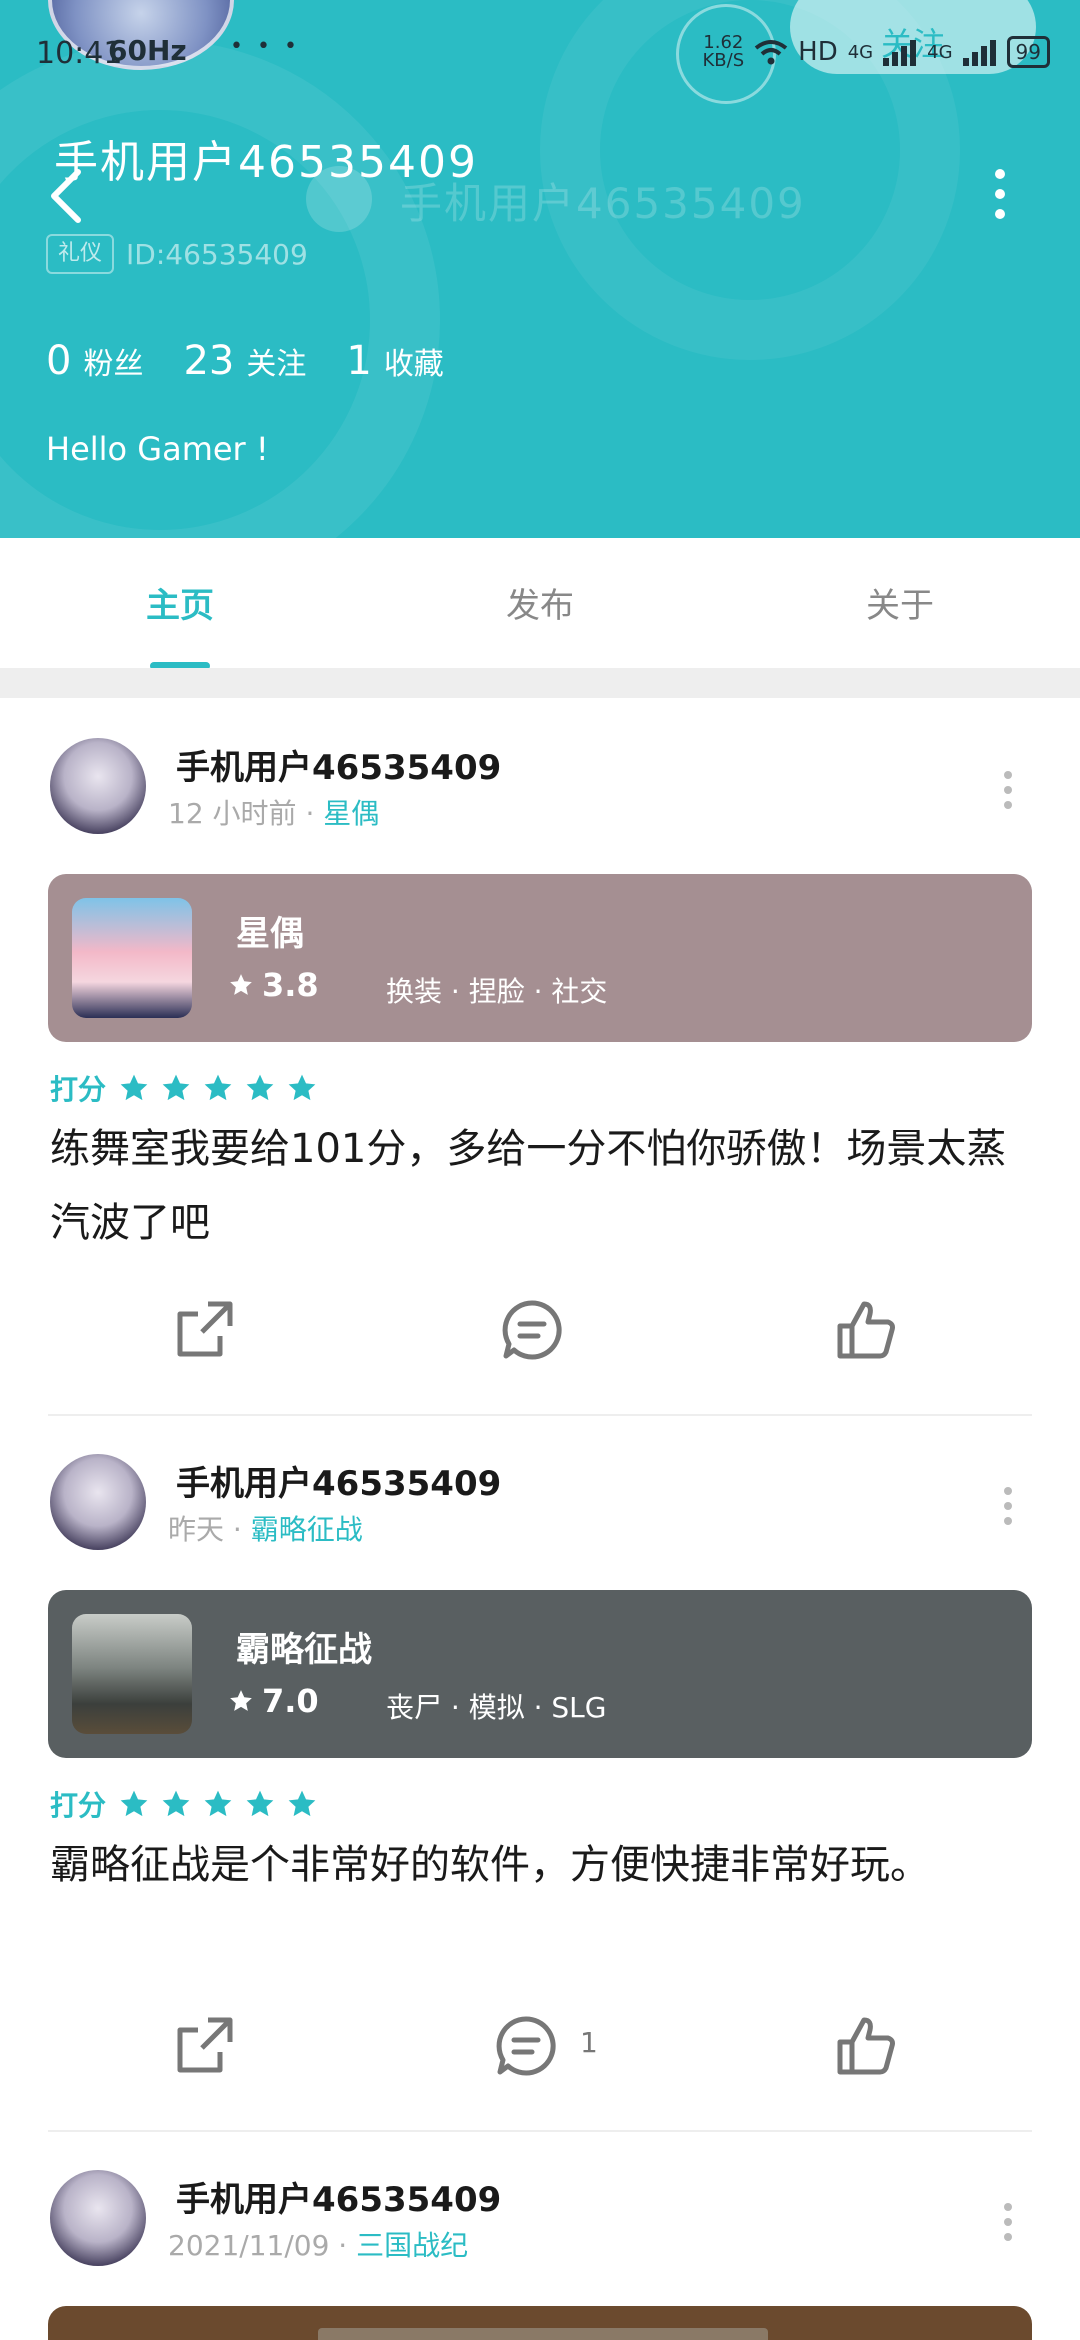 The image size is (1080, 2340). I want to click on net-speed-unit: KB/S, so click(723, 60).